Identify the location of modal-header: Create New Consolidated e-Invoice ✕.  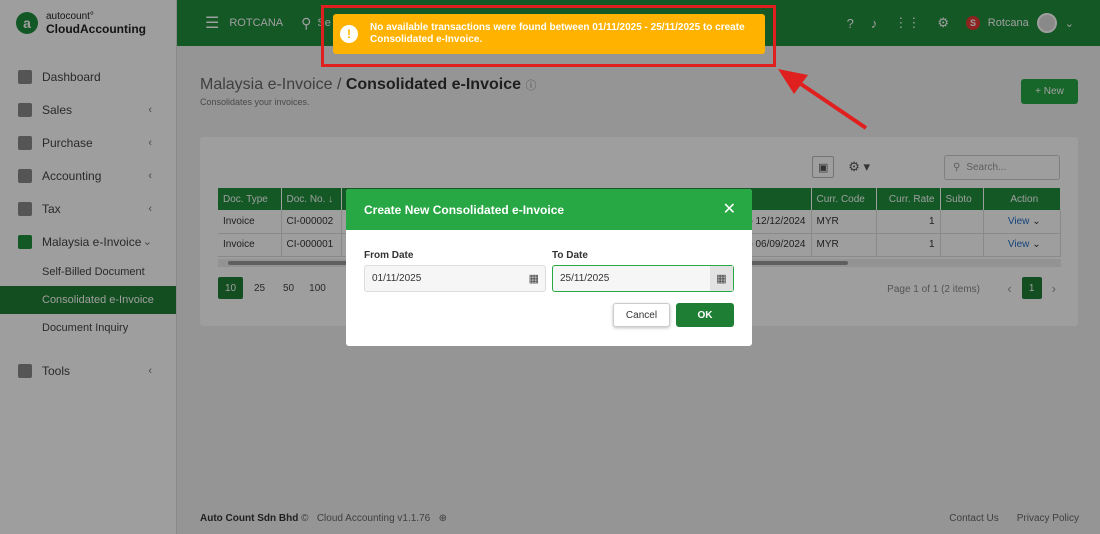
(549, 209).